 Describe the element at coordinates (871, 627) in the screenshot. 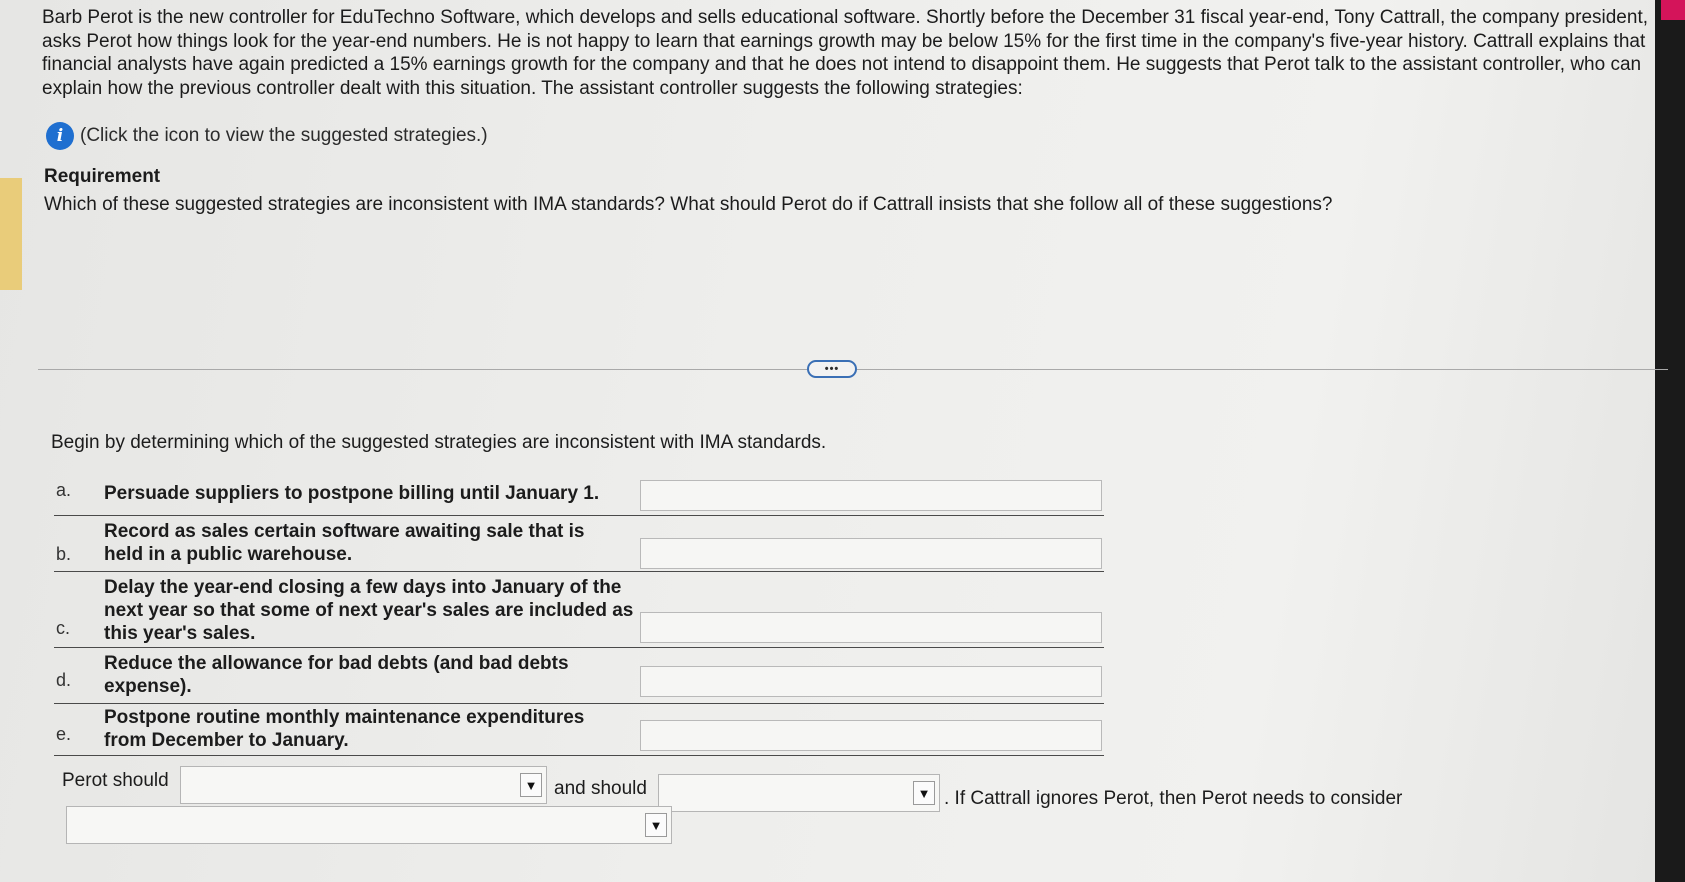

I see `strategy-answer-box-c` at that location.